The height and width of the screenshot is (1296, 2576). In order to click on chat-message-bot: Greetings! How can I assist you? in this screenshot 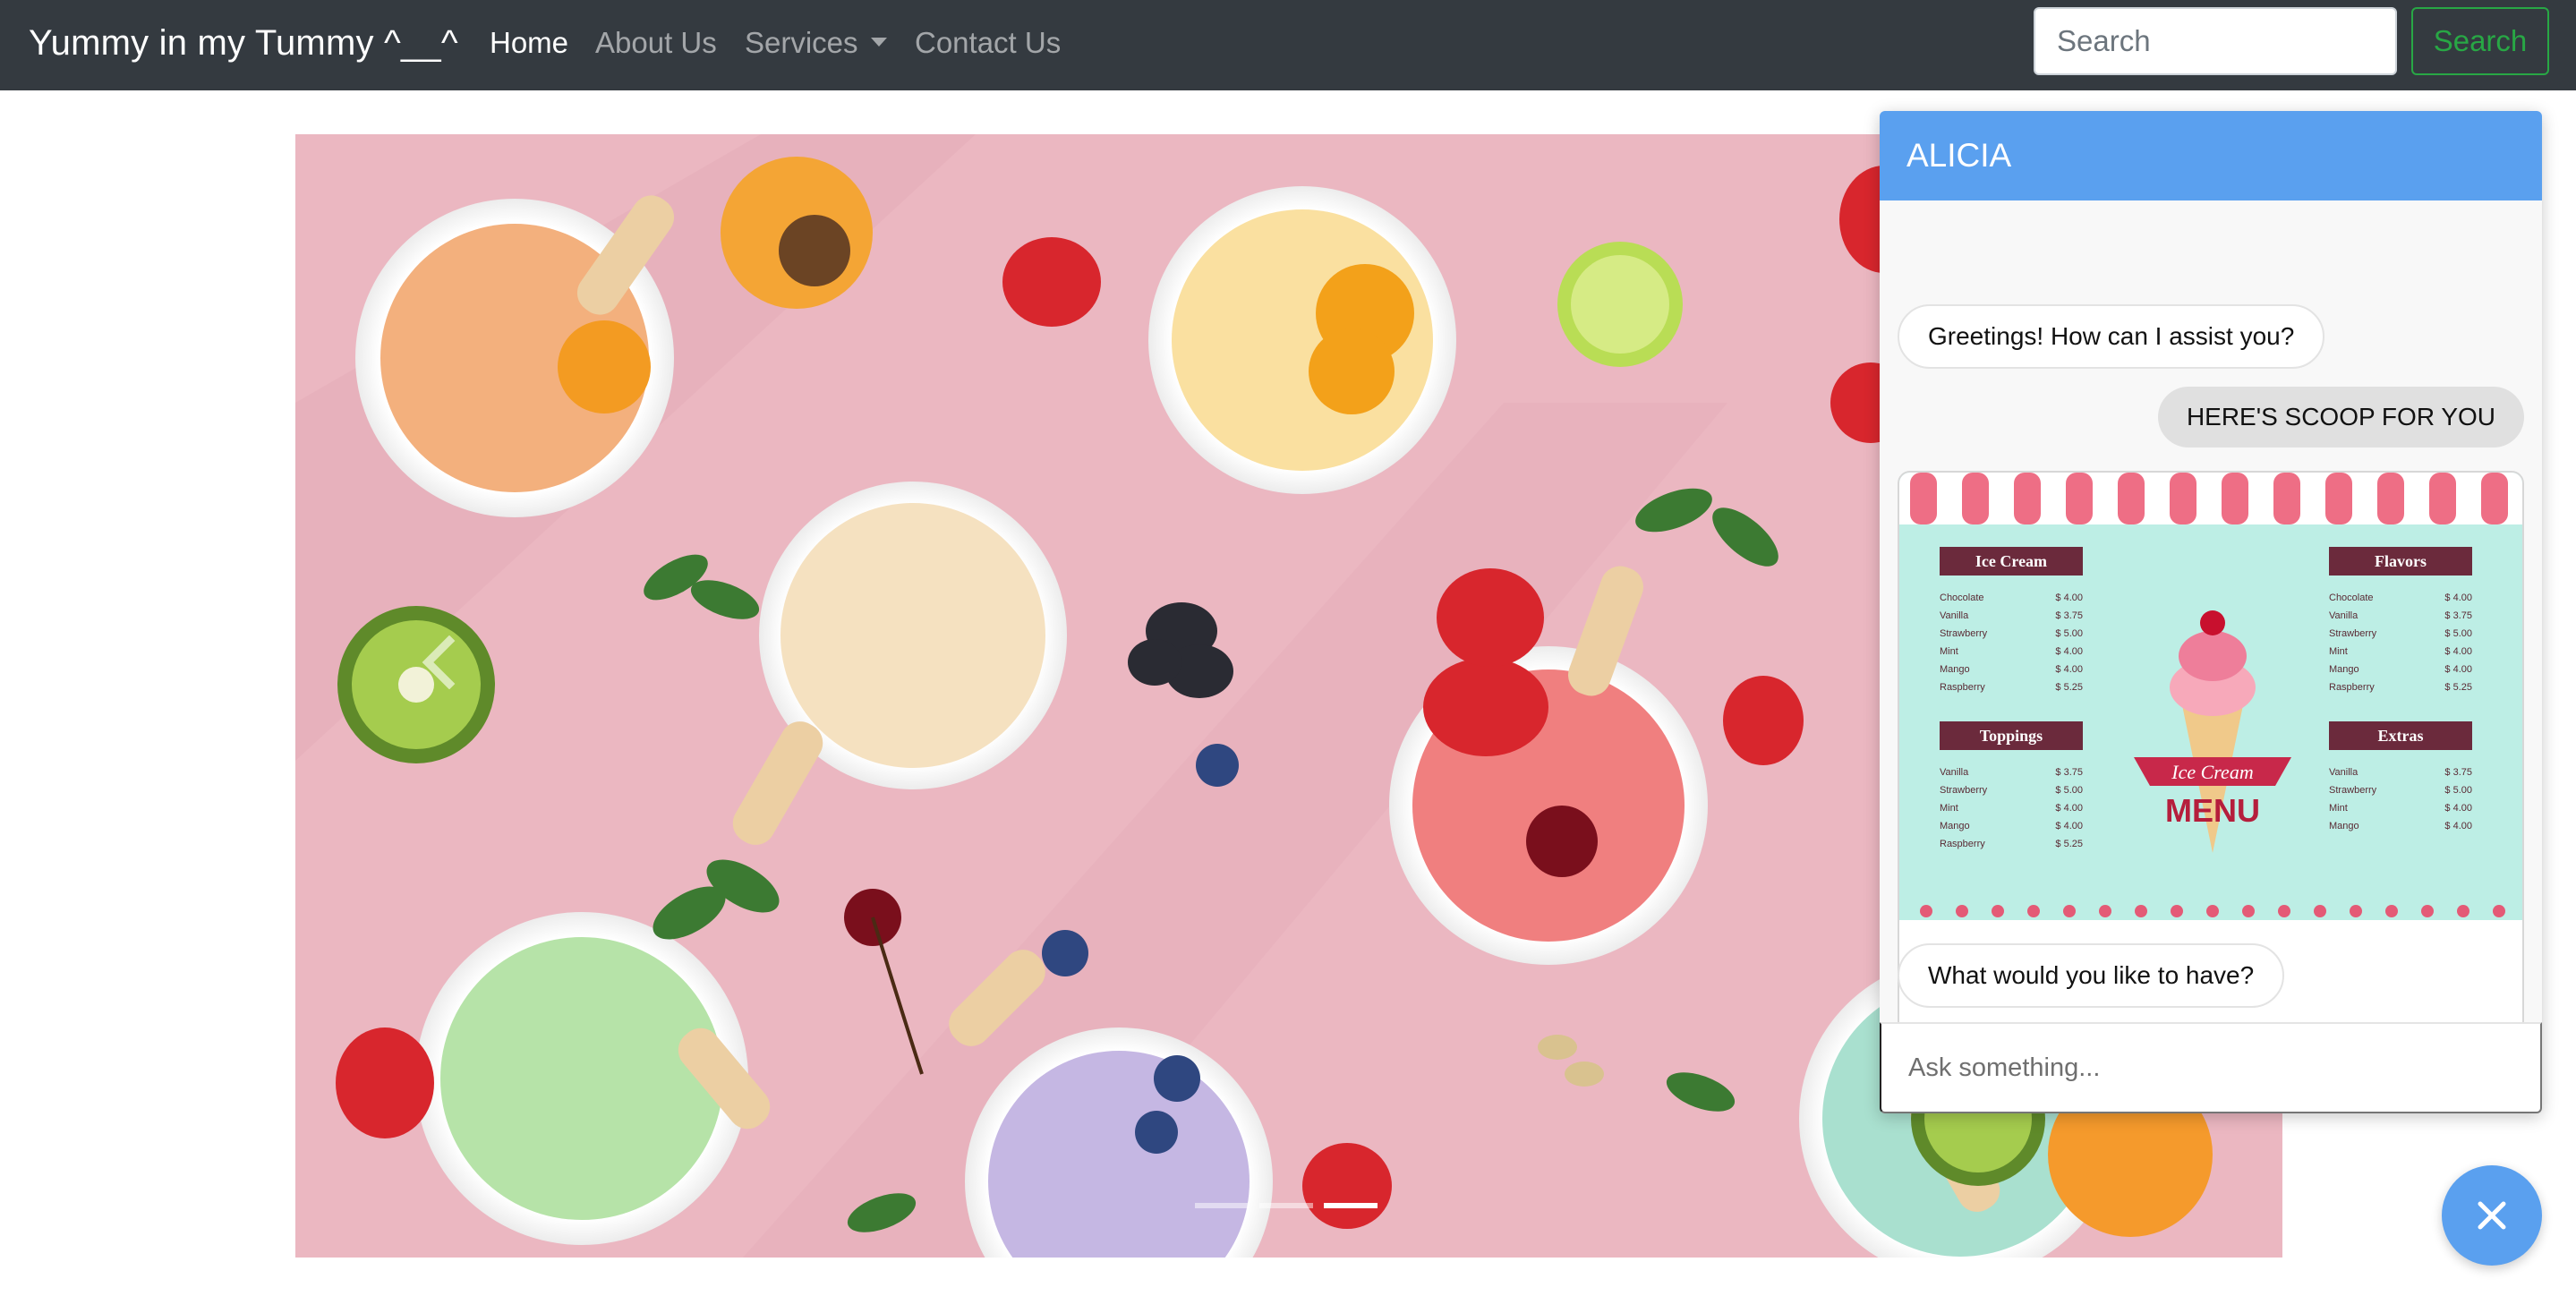, I will do `click(2111, 336)`.